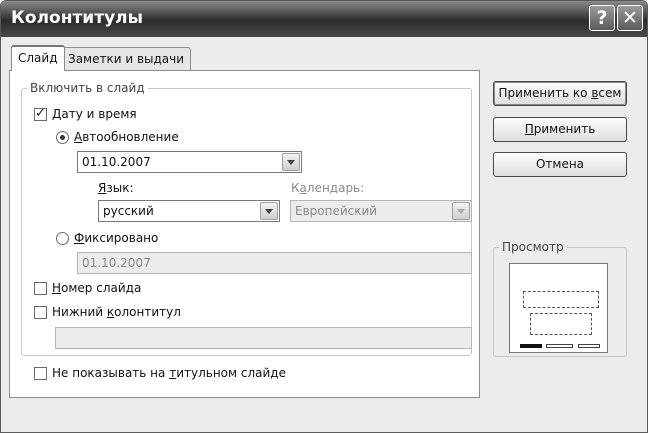  I want to click on preview-footer-text, so click(559, 346).